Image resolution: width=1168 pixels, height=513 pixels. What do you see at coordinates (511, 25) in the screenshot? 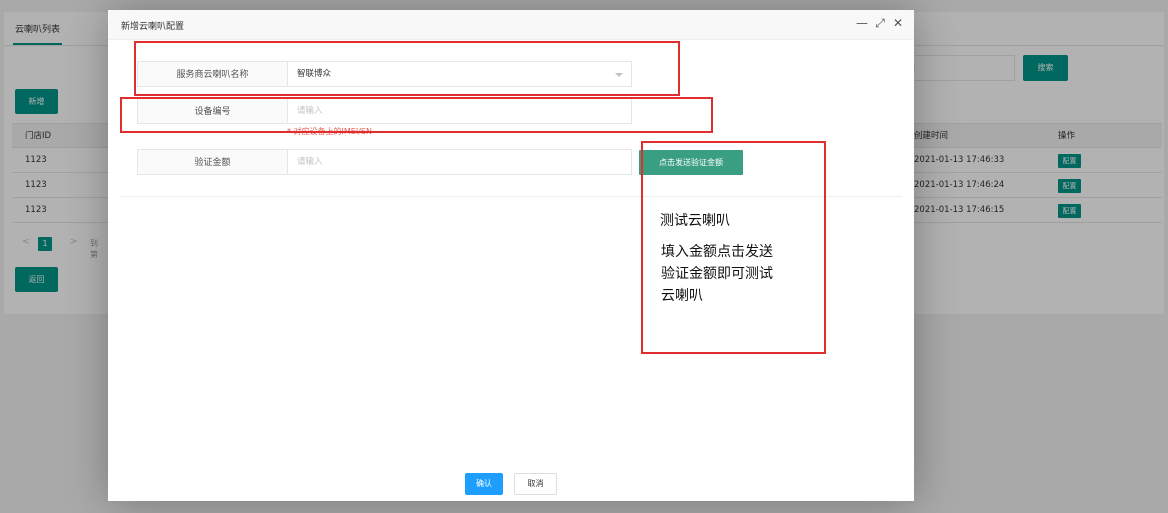
I see `dialog-header: 新增云喇叭配置 — ⤢ ✕` at bounding box center [511, 25].